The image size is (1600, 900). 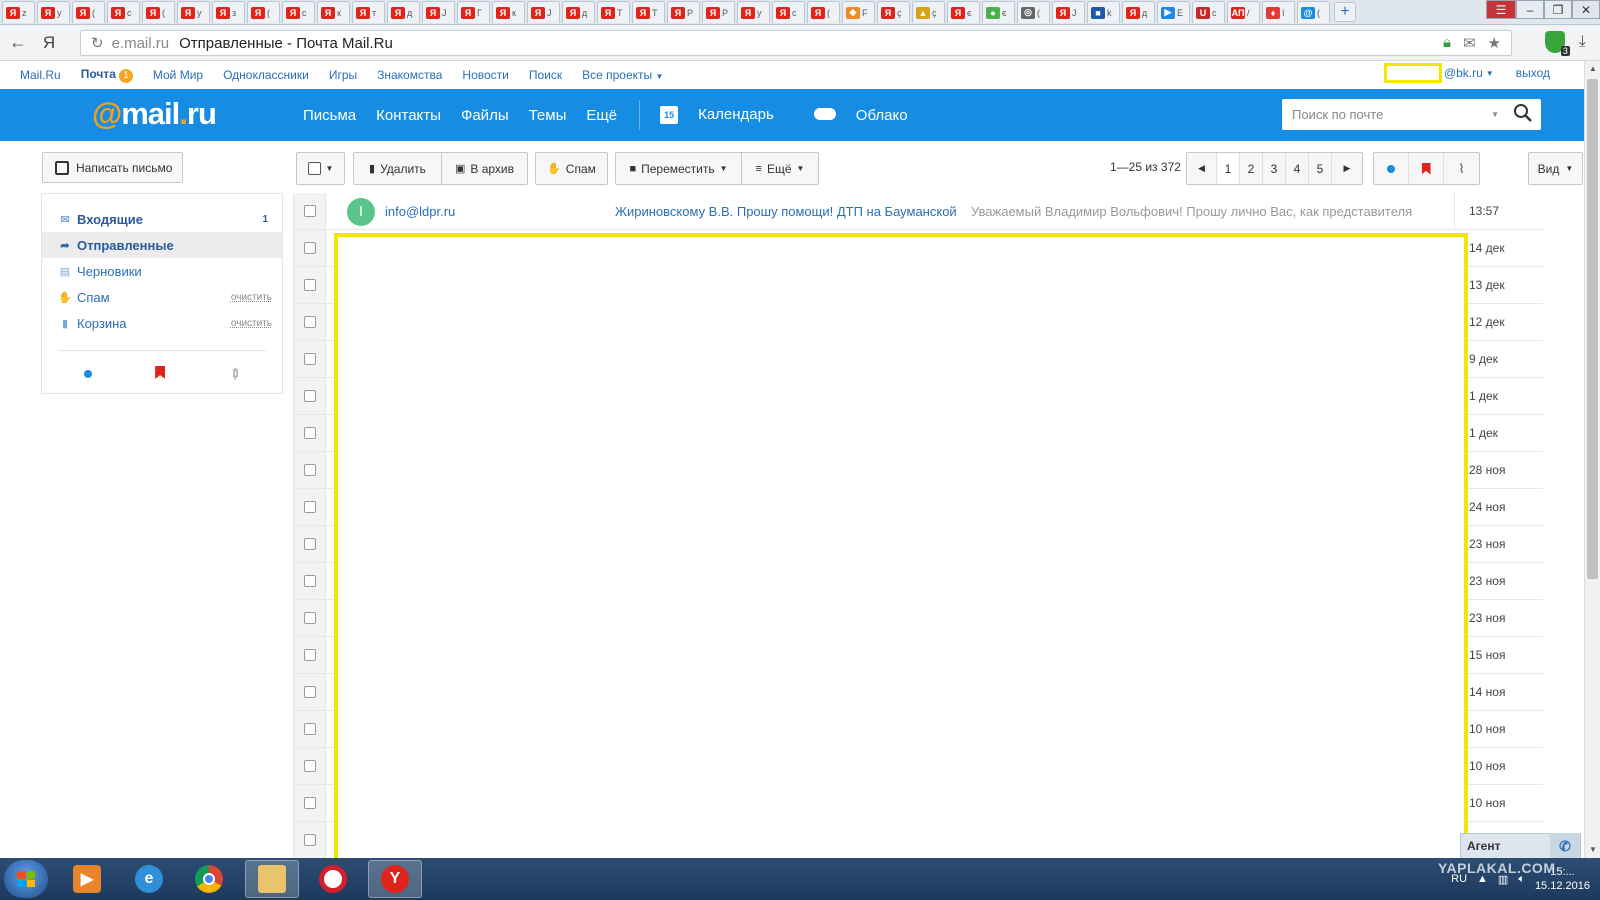 What do you see at coordinates (49, 43) in the screenshot?
I see `yandex-logo-icon: Я` at bounding box center [49, 43].